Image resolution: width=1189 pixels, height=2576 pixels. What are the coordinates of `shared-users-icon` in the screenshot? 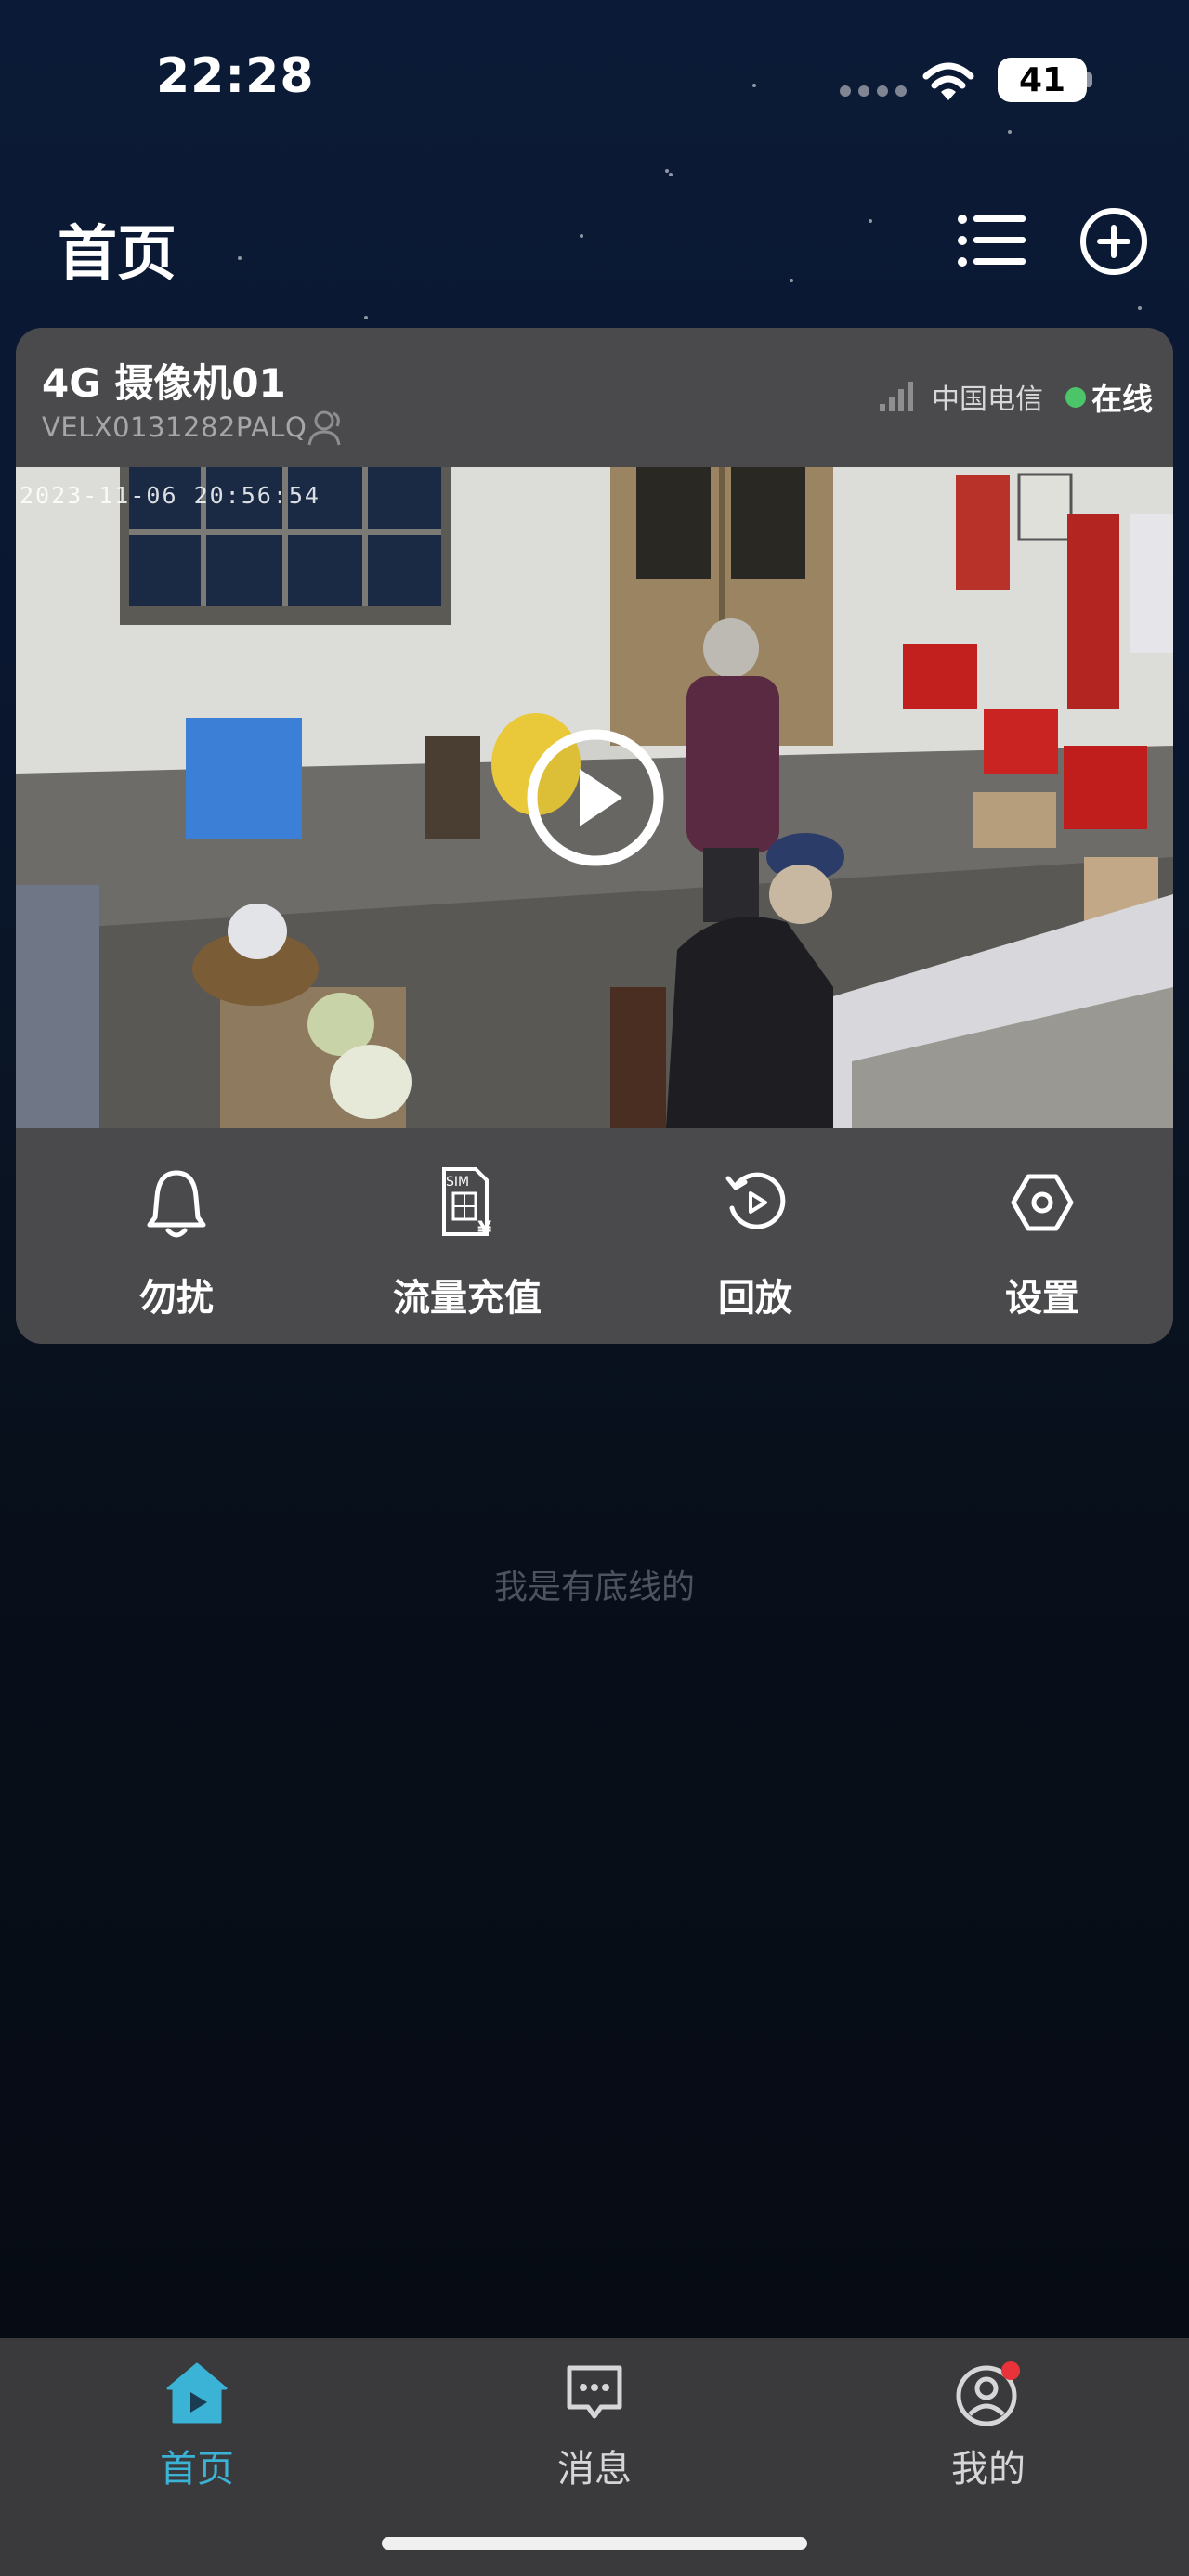 It's located at (327, 427).